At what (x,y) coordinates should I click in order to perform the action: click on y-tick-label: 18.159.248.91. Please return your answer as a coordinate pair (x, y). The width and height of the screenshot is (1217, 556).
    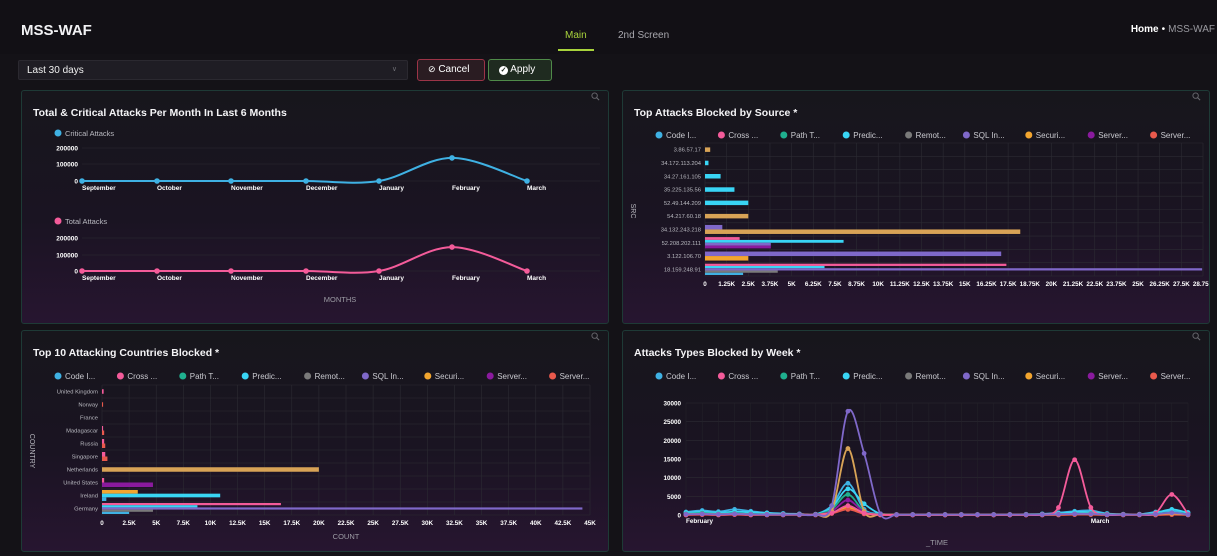
    Looking at the image, I should click on (682, 270).